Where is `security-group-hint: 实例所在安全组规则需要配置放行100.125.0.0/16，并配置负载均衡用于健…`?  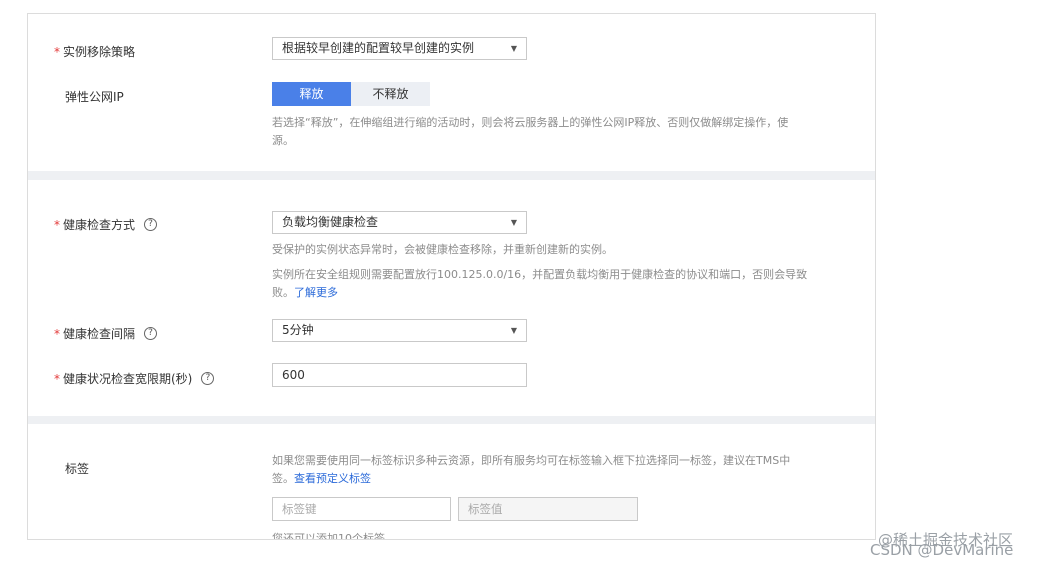 security-group-hint: 实例所在安全组规则需要配置放行100.125.0.0/16，并配置负载均衡用于健… is located at coordinates (540, 274).